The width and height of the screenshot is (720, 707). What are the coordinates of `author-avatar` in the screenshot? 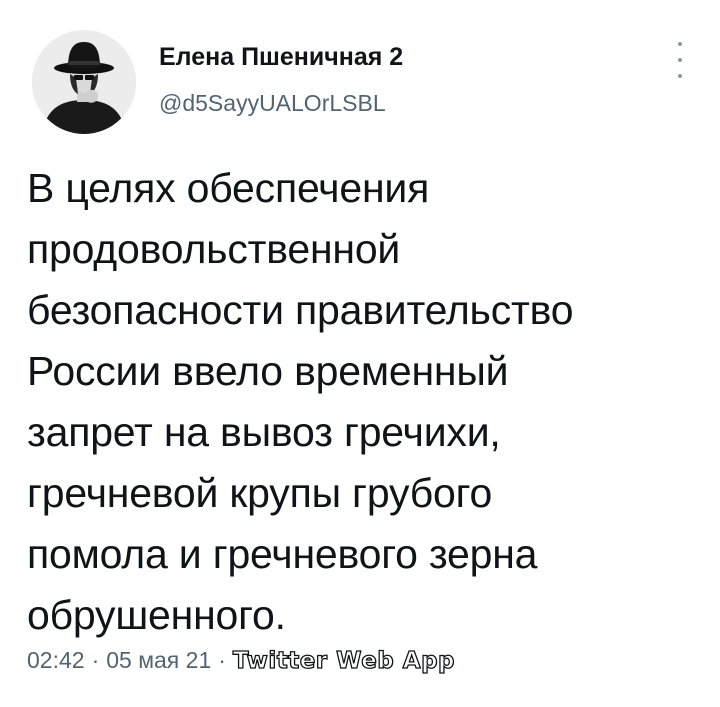 It's located at (84, 82).